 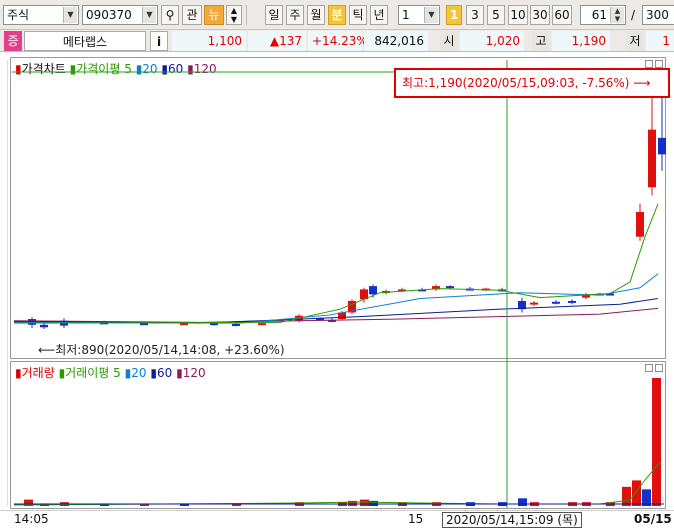 What do you see at coordinates (176, 69) in the screenshot?
I see `ma-60-label: 60` at bounding box center [176, 69].